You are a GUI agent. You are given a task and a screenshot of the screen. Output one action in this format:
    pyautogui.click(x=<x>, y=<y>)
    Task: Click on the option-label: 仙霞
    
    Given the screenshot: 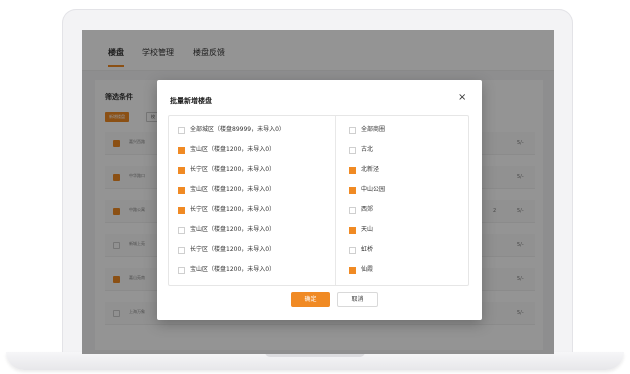 What is the action you would take?
    pyautogui.click(x=367, y=269)
    